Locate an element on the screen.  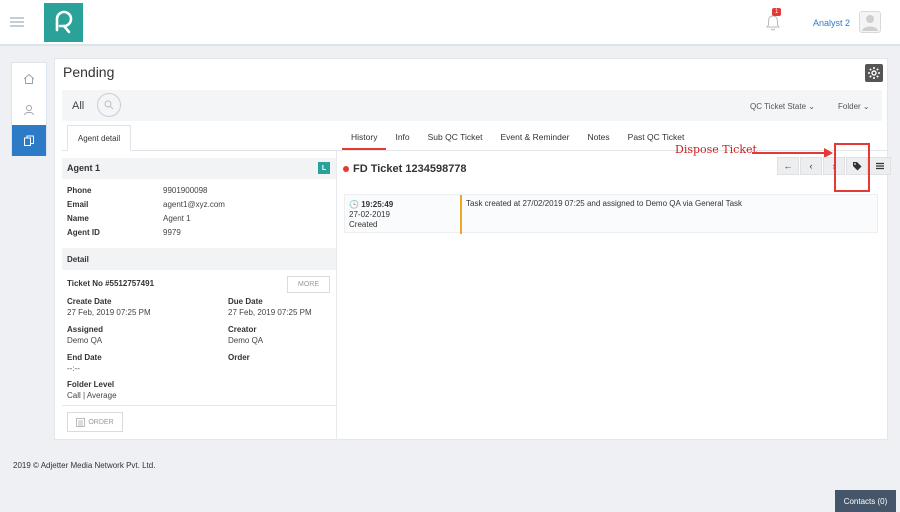
copy-icon is located at coordinates (29, 140).